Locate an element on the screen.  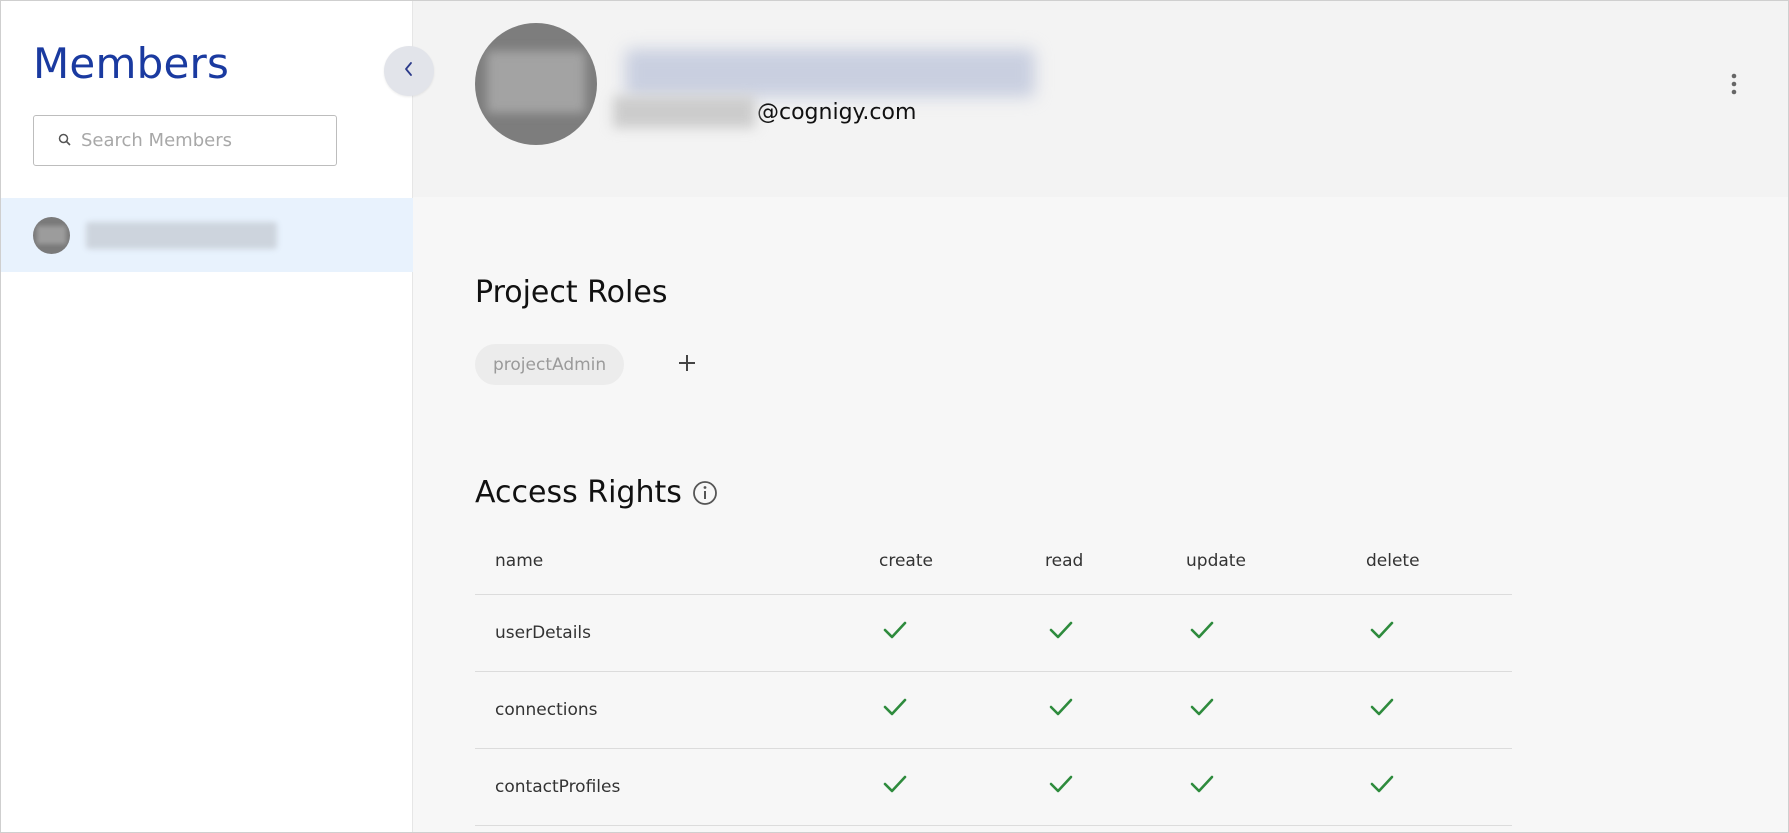
table-header-row: name create read update delete is located at coordinates (993, 561).